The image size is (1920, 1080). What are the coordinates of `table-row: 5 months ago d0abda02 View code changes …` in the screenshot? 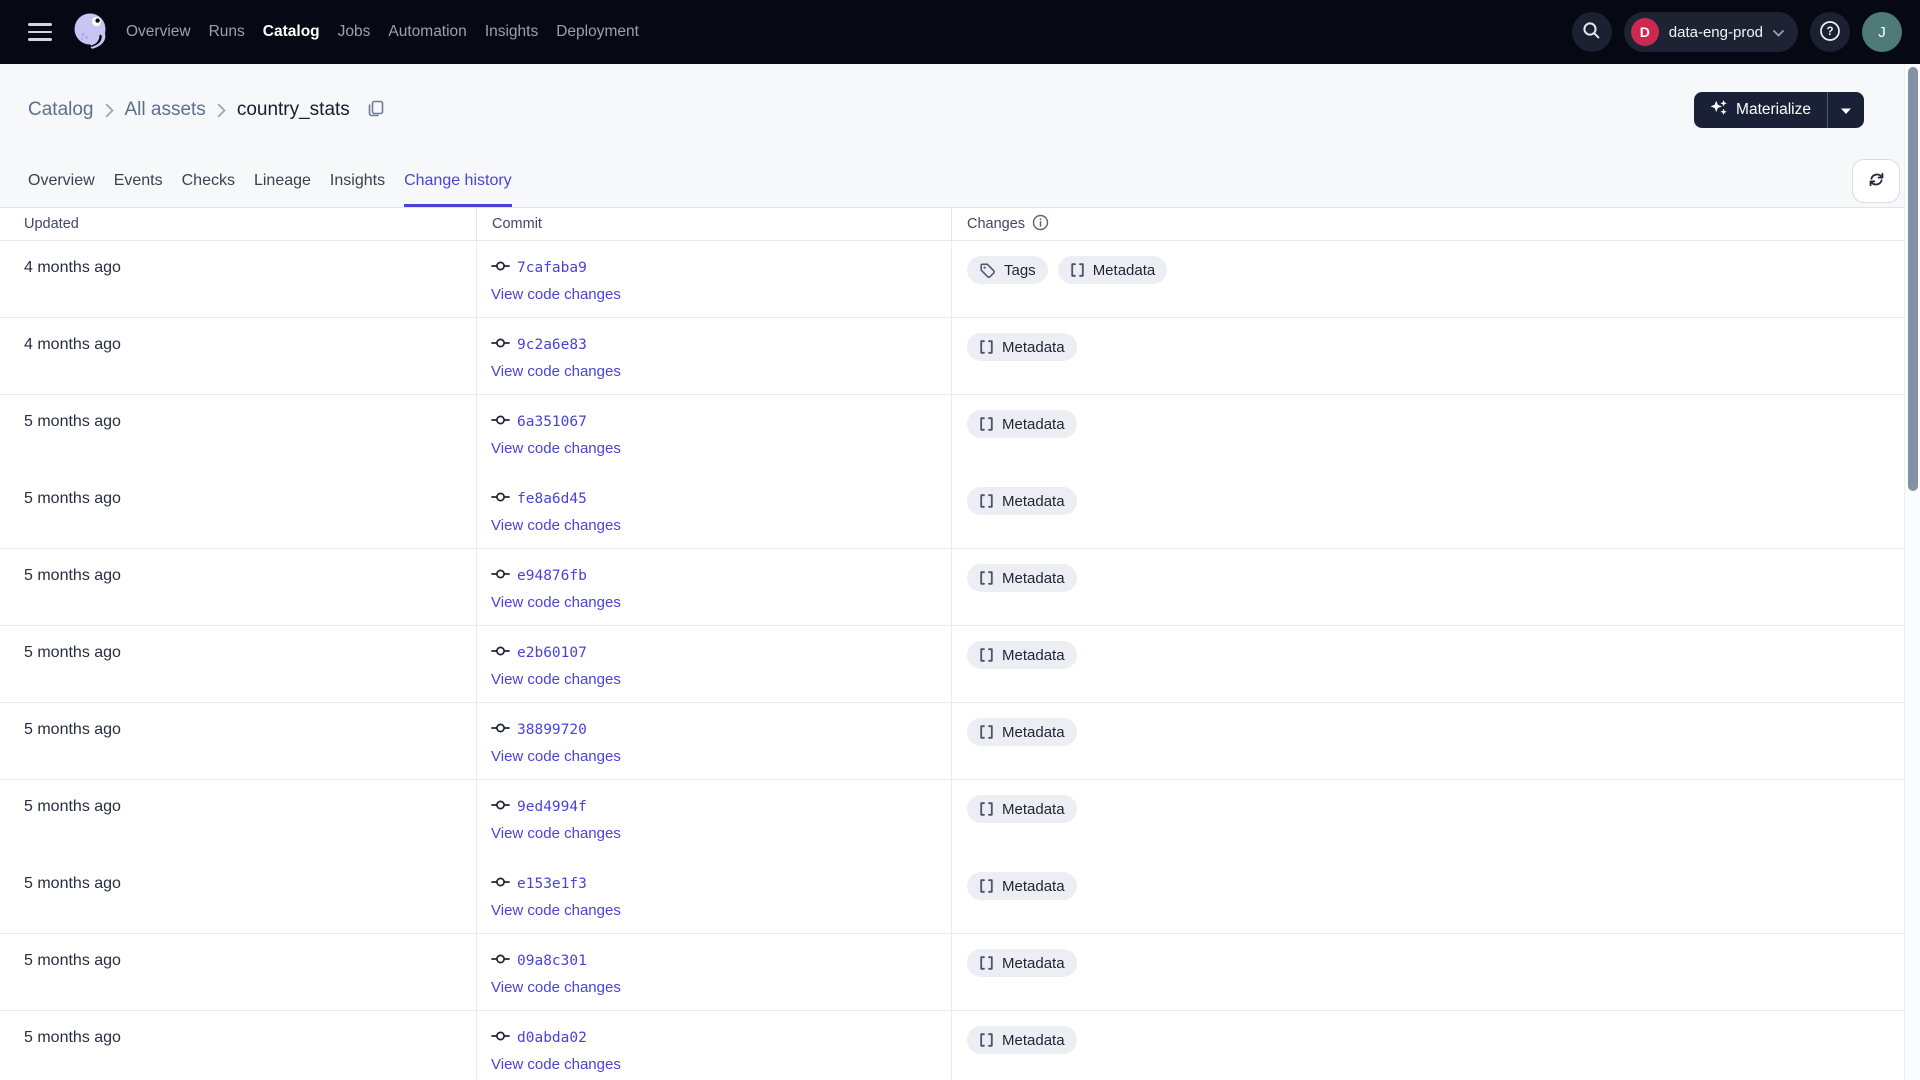 It's located at (960, 1045).